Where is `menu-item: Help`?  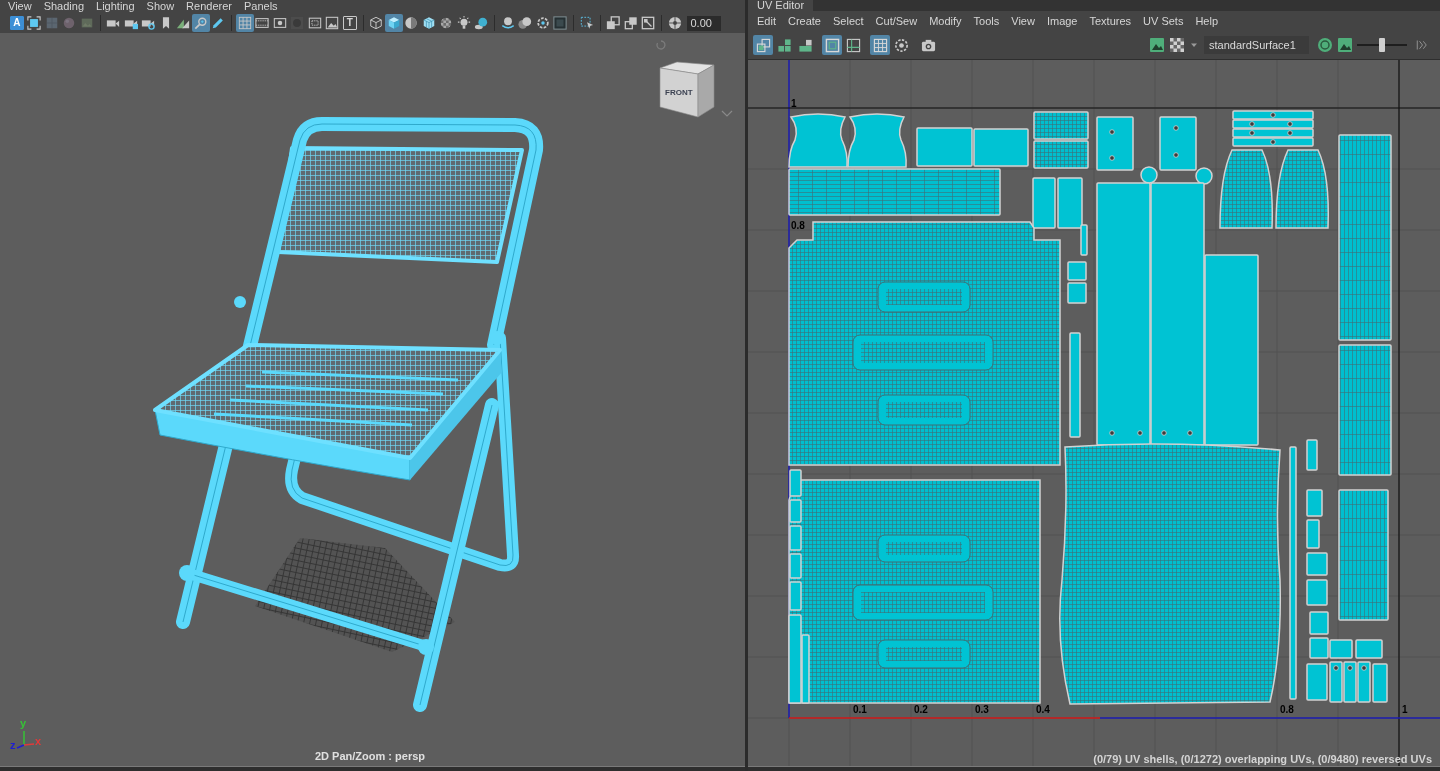
menu-item: Help is located at coordinates (1207, 21).